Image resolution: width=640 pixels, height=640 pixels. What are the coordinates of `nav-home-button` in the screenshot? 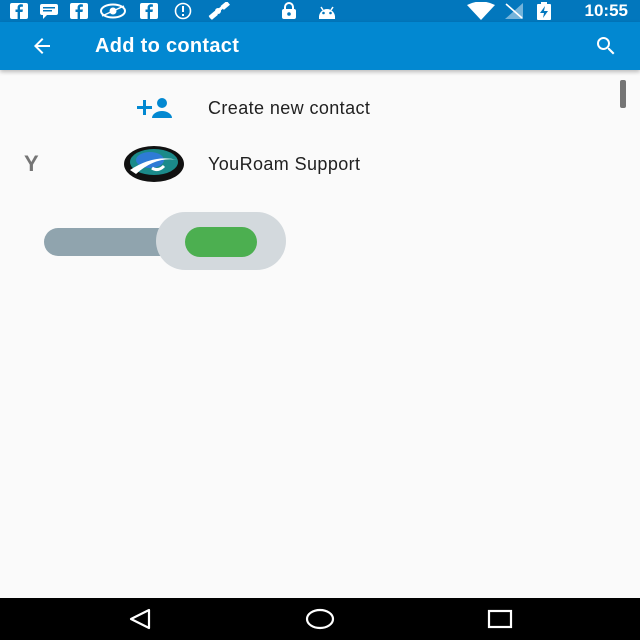 It's located at (320, 619).